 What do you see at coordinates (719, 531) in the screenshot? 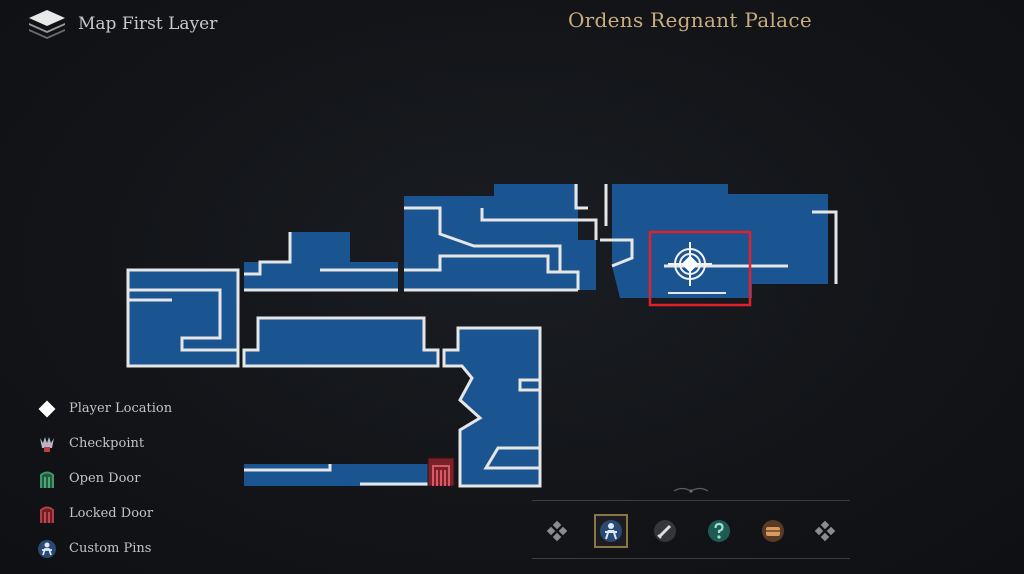
I see `question-filter-icon` at bounding box center [719, 531].